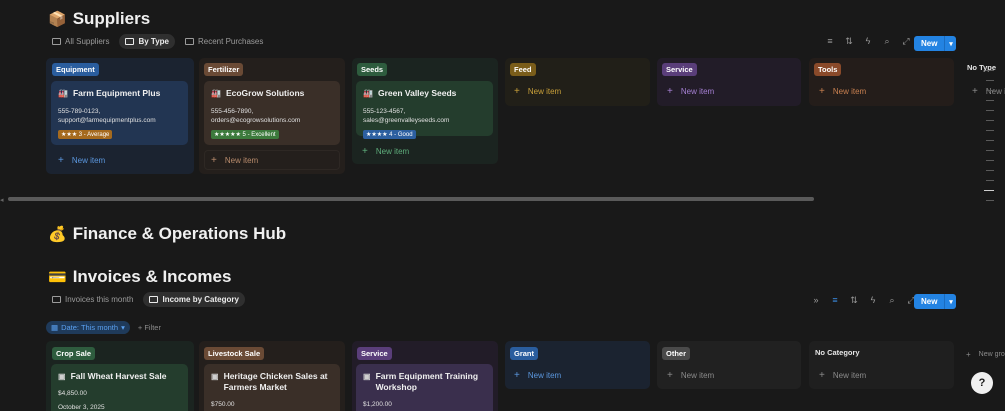 This screenshot has width=1005, height=411. I want to click on card-title: EcoGrow Solutions, so click(265, 93).